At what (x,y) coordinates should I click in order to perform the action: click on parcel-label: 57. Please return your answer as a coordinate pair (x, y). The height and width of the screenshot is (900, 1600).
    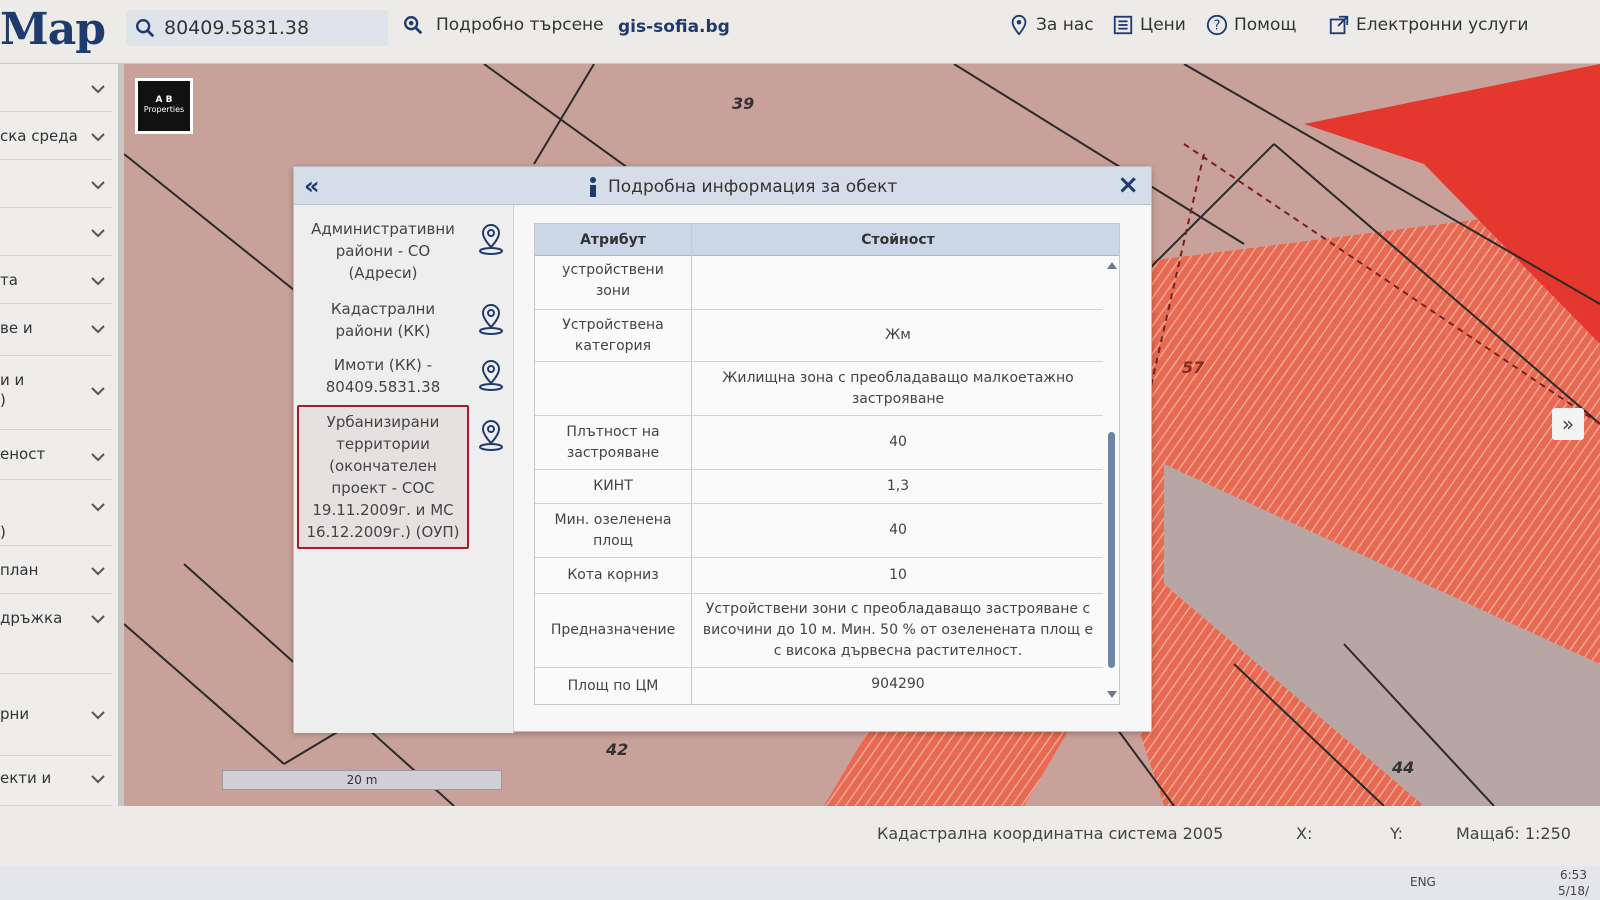
    Looking at the image, I should click on (1193, 367).